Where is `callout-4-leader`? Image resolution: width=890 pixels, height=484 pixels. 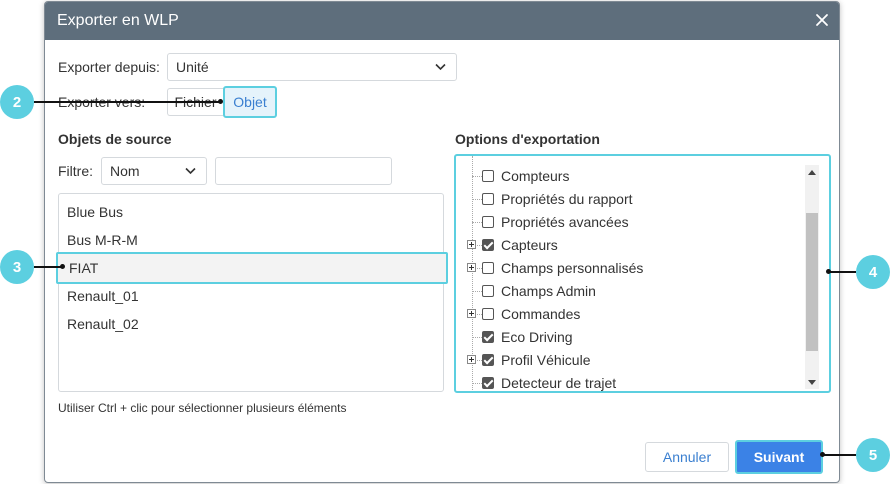
callout-4-leader is located at coordinates (842, 272).